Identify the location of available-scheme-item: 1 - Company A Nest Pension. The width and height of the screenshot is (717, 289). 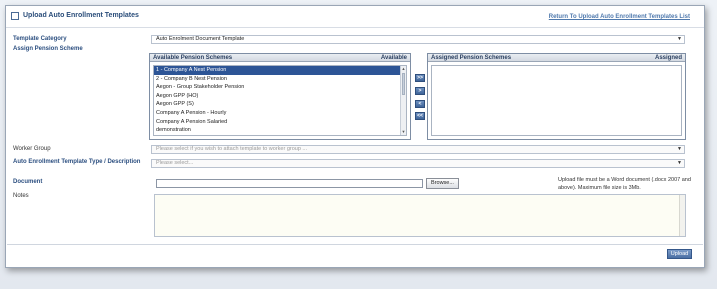
(280, 70).